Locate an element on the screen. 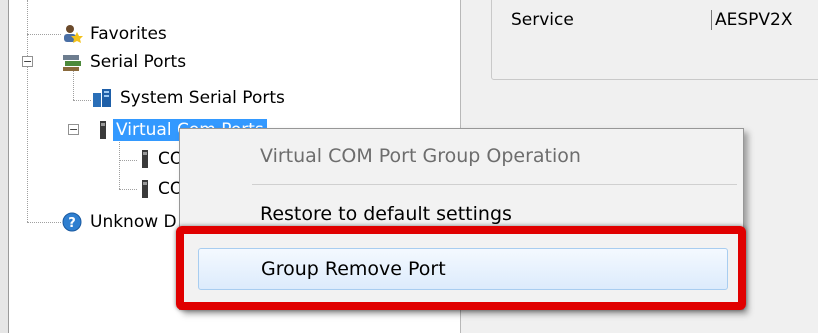  property-value: AESPV2X is located at coordinates (752, 20).